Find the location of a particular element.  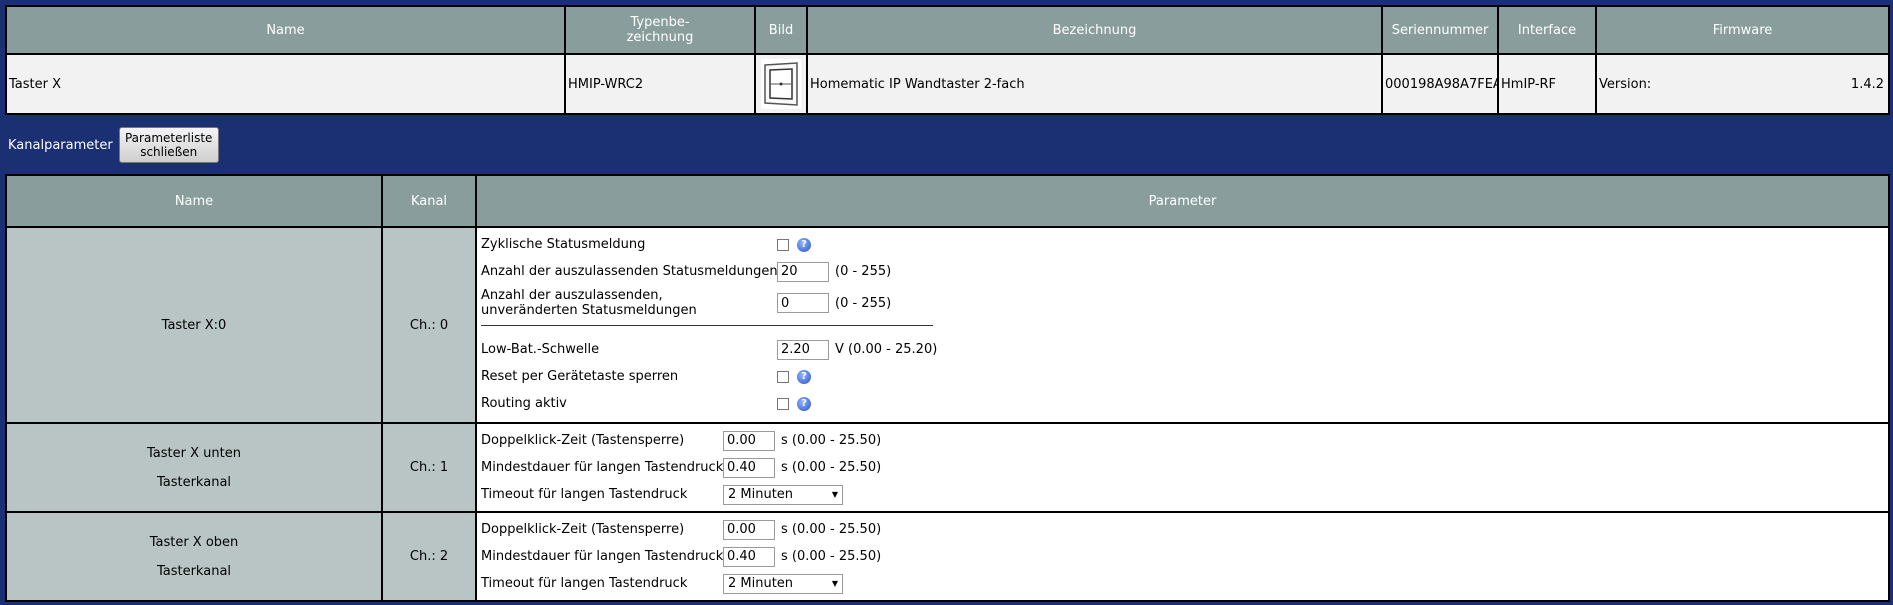

param-row-cyclic: Zyklische Statusmeldung ? is located at coordinates (1182, 244).